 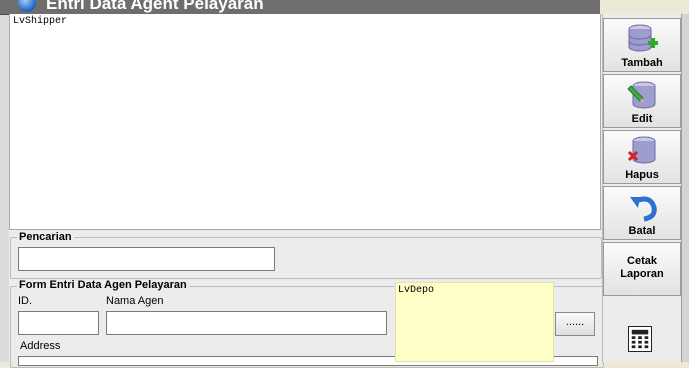 What do you see at coordinates (45, 237) in the screenshot?
I see `search-group-label: Pencarian` at bounding box center [45, 237].